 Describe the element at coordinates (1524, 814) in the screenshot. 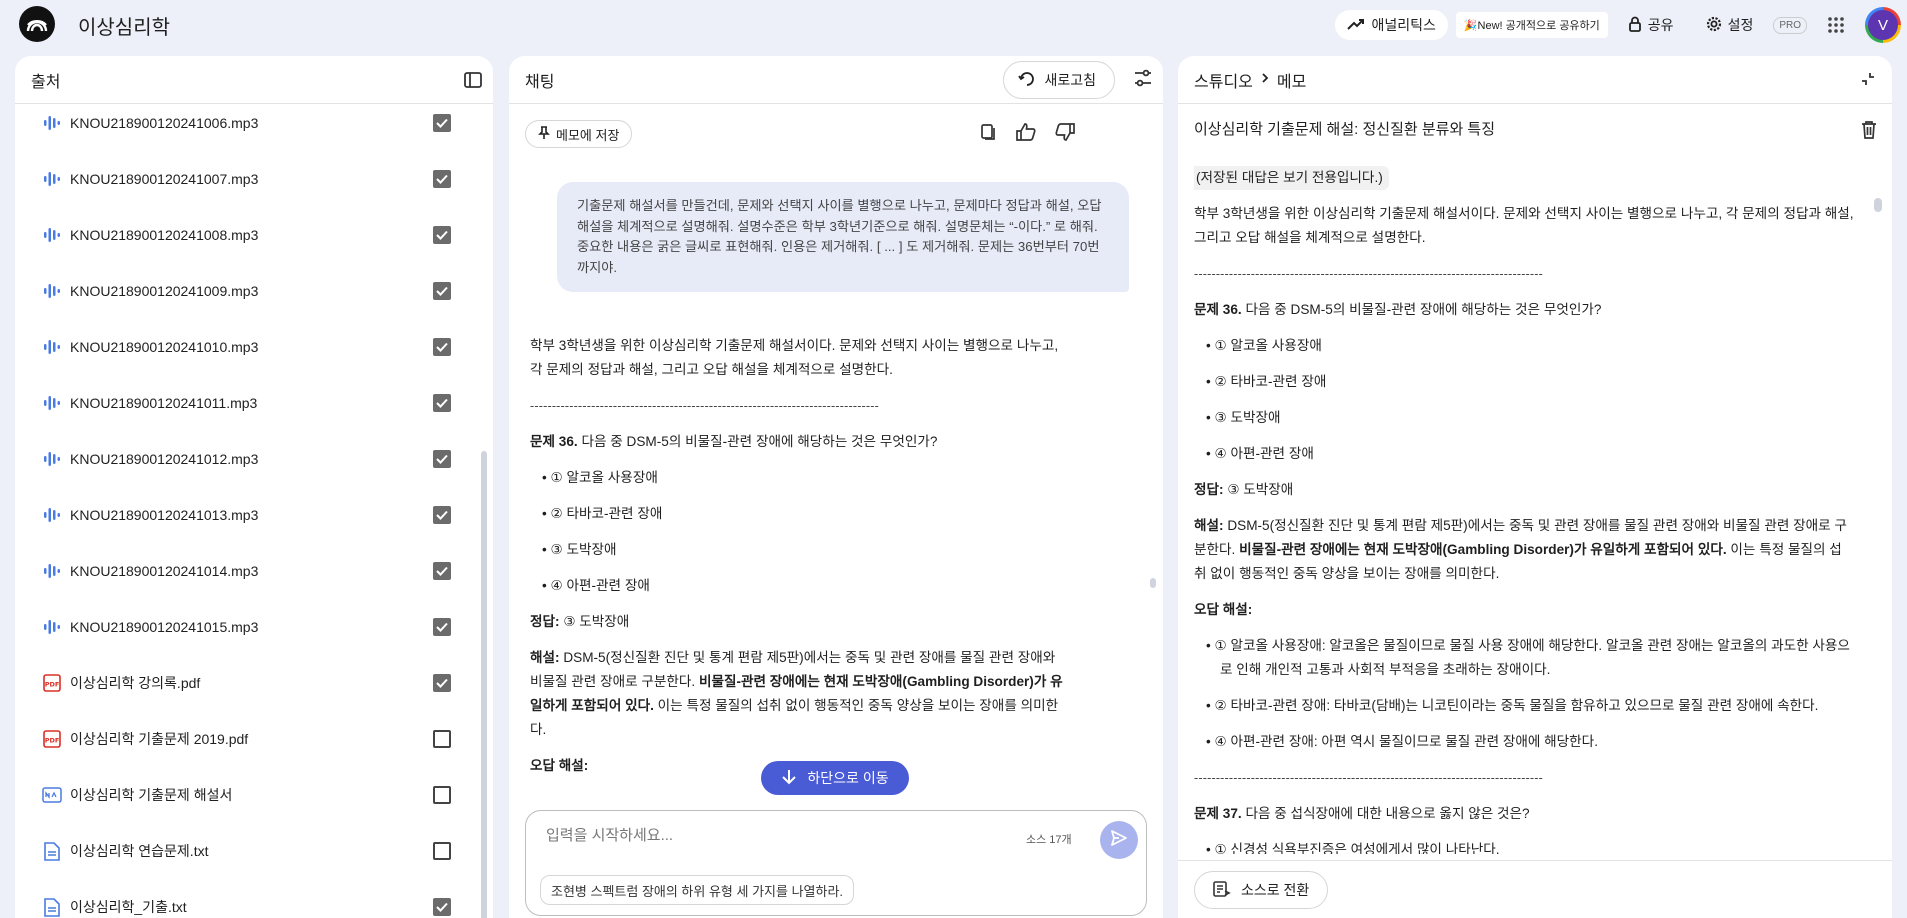

I see `question-37: 문제 37. 다음 중 섭식장애에 대한 내용으로 옳지 않은 것은?` at that location.